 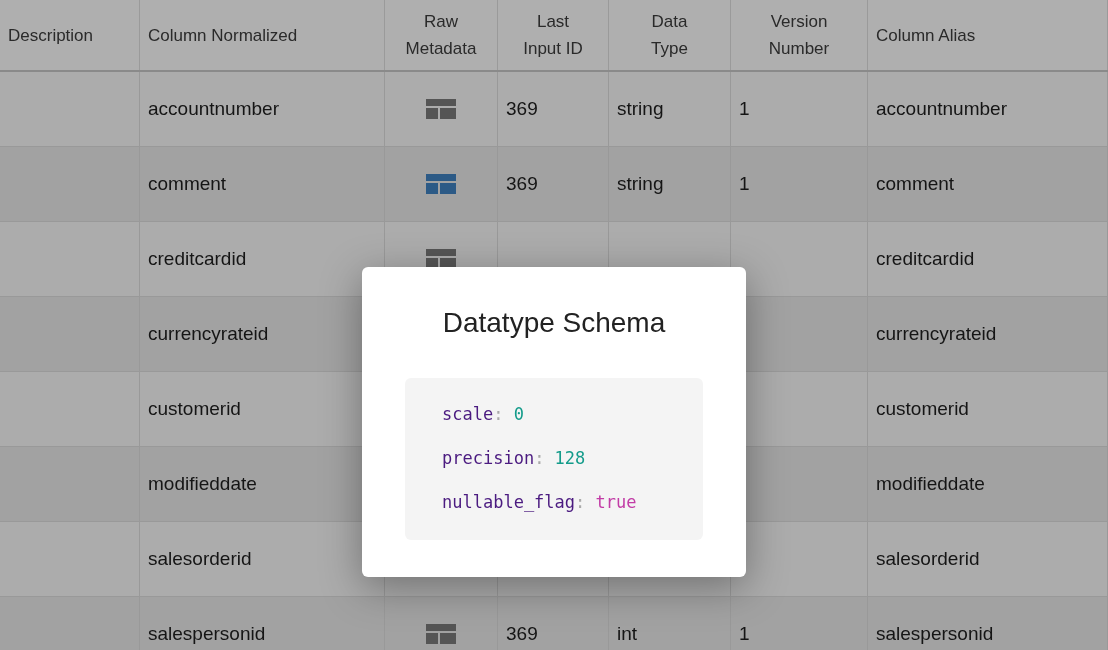 What do you see at coordinates (553, 35) in the screenshot?
I see `column-header: Last Input ID` at bounding box center [553, 35].